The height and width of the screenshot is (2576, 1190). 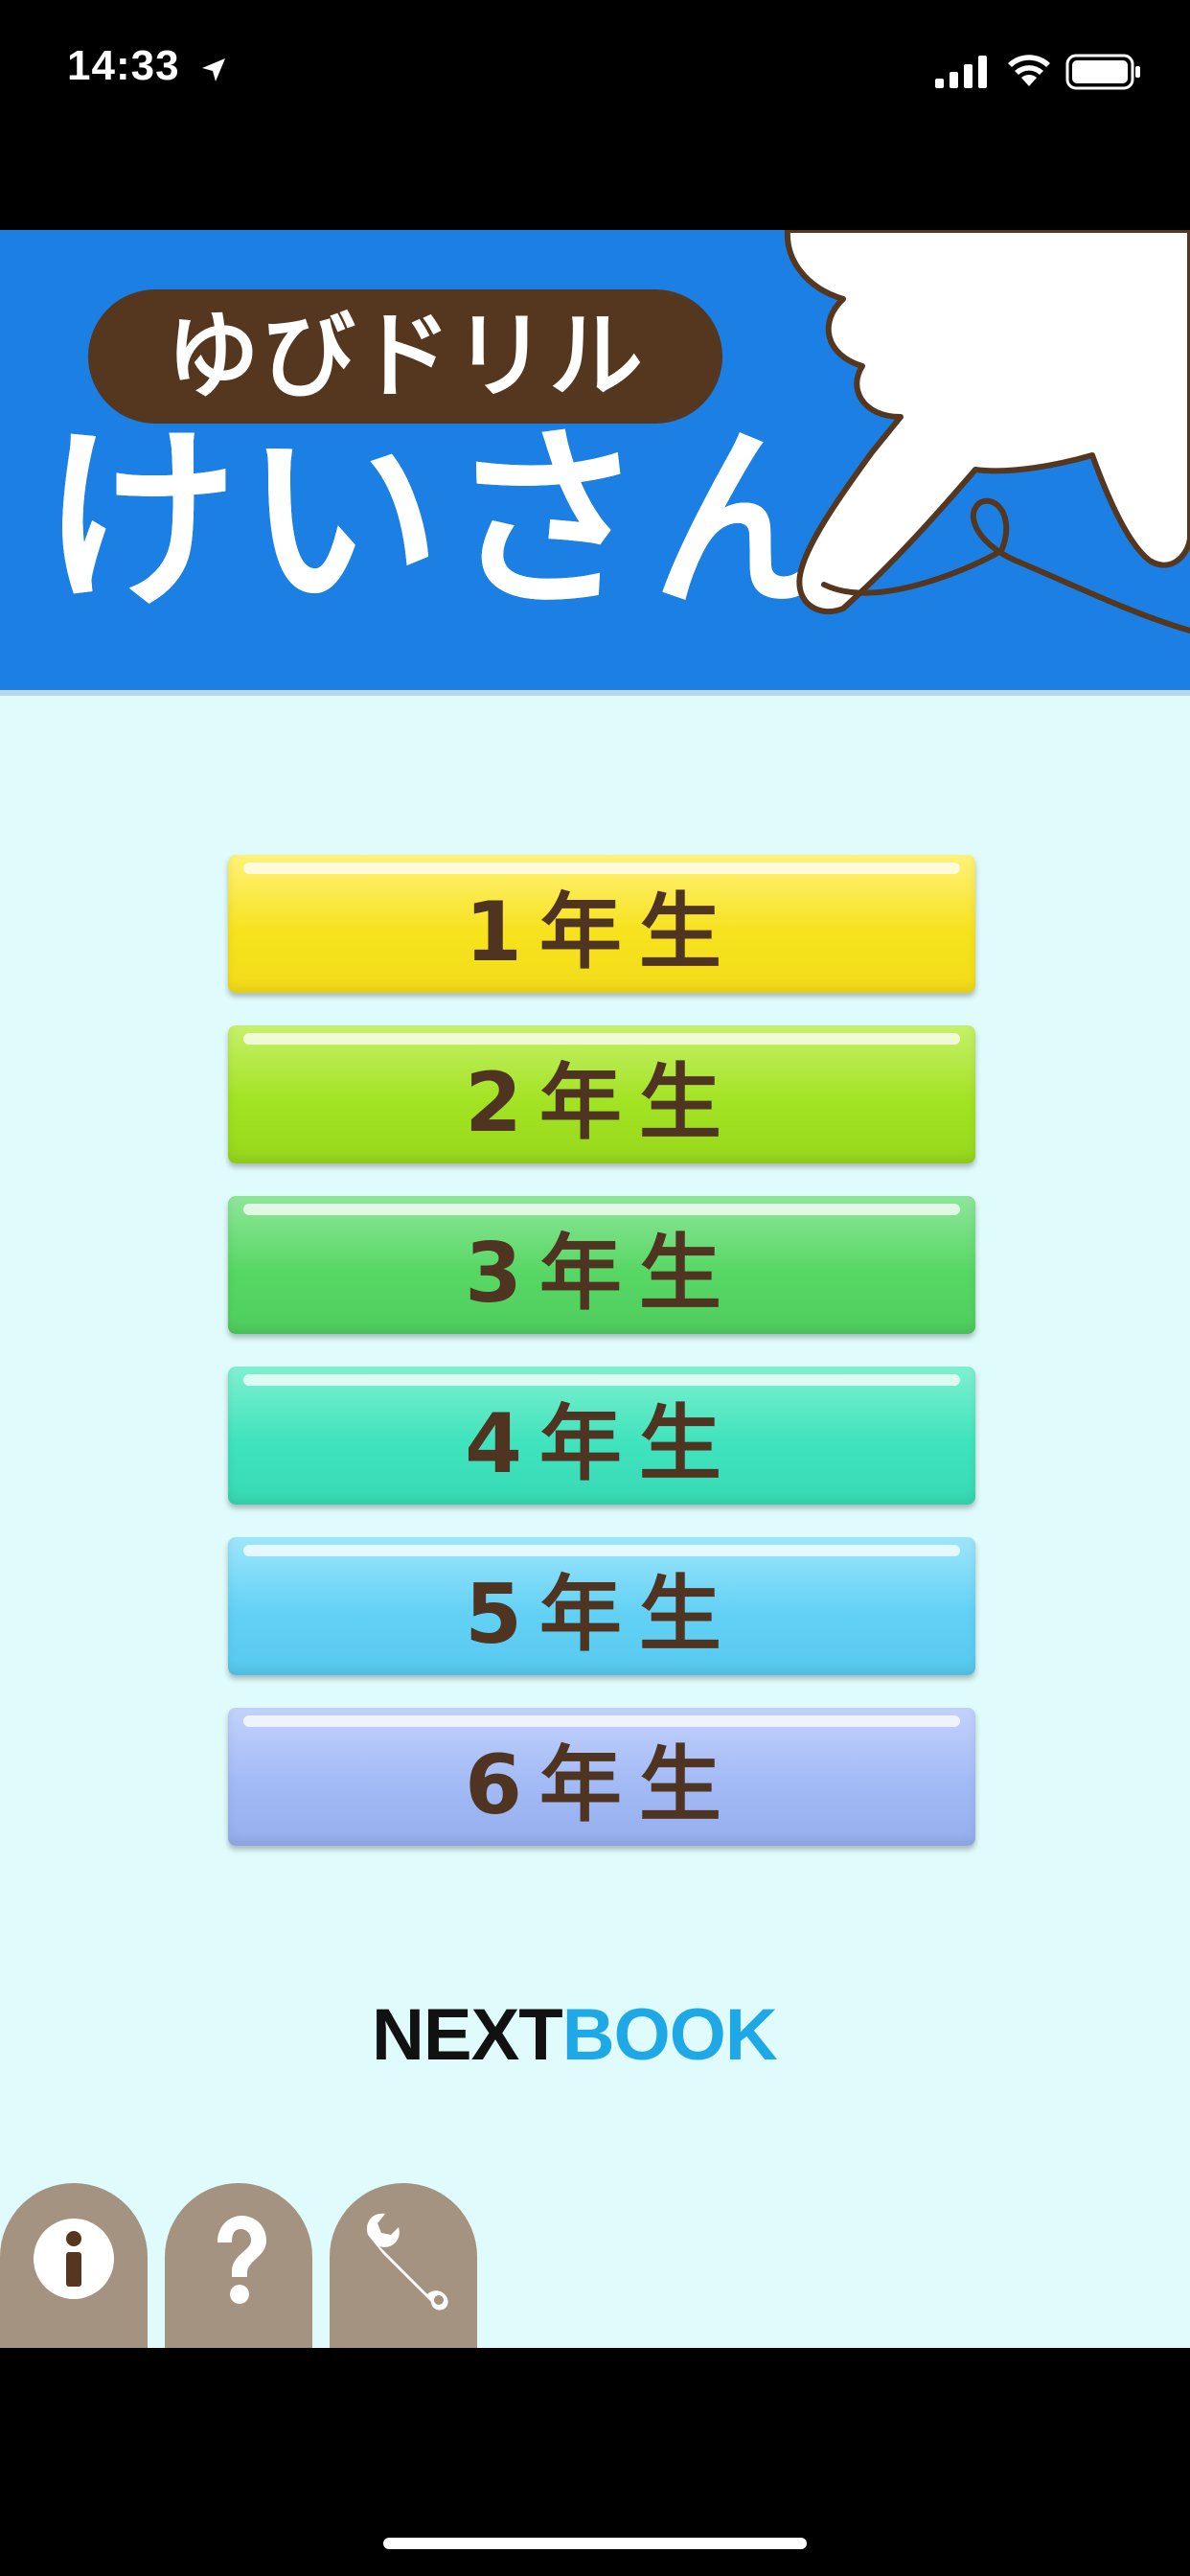 I want to click on status-time: 14:33, so click(x=124, y=65).